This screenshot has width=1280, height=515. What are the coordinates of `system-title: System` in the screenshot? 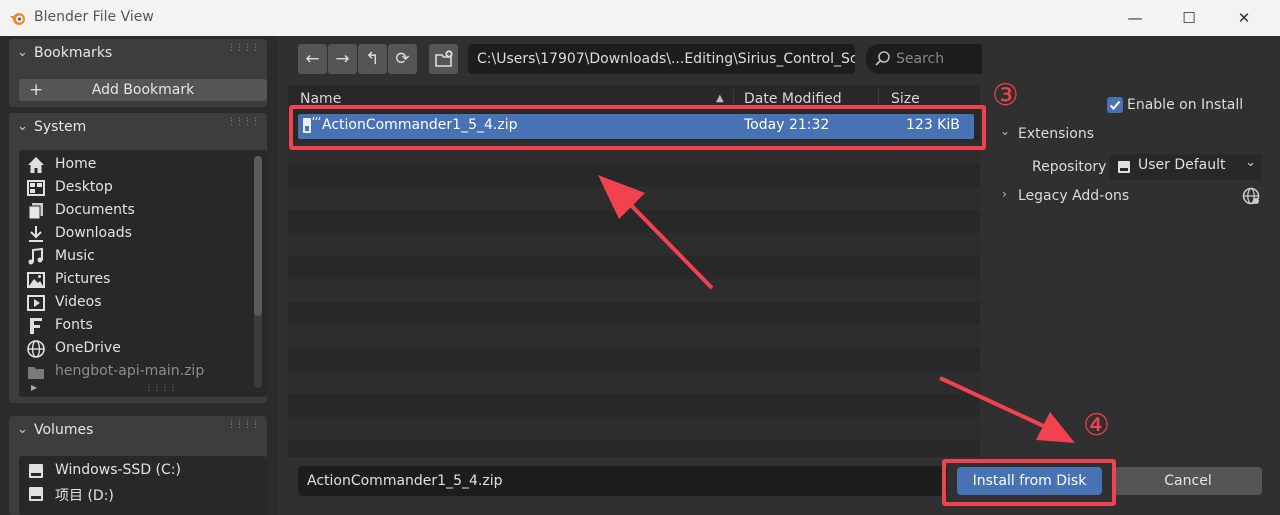 It's located at (60, 127).